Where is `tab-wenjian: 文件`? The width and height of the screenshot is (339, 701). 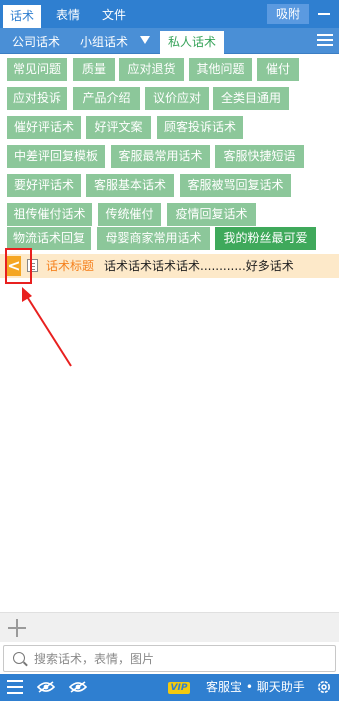 tab-wenjian: 文件 is located at coordinates (114, 15).